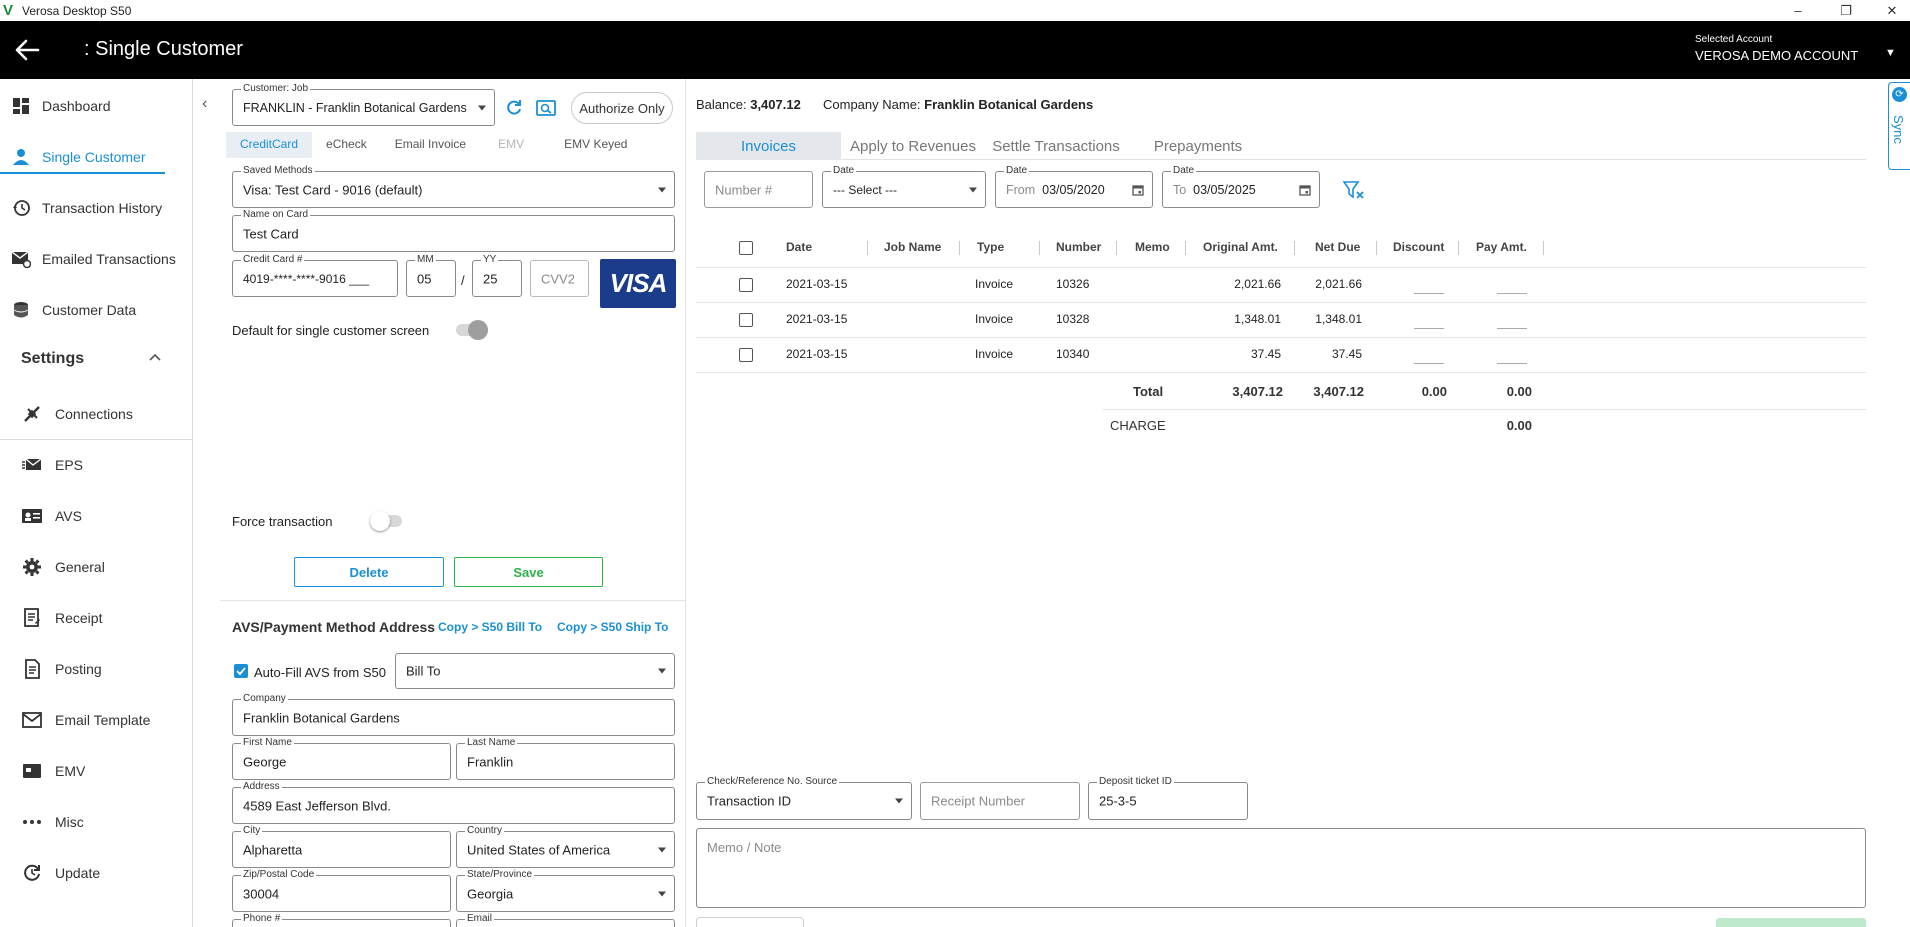 This screenshot has height=927, width=1910. I want to click on column-header-number: Number, so click(1078, 247).